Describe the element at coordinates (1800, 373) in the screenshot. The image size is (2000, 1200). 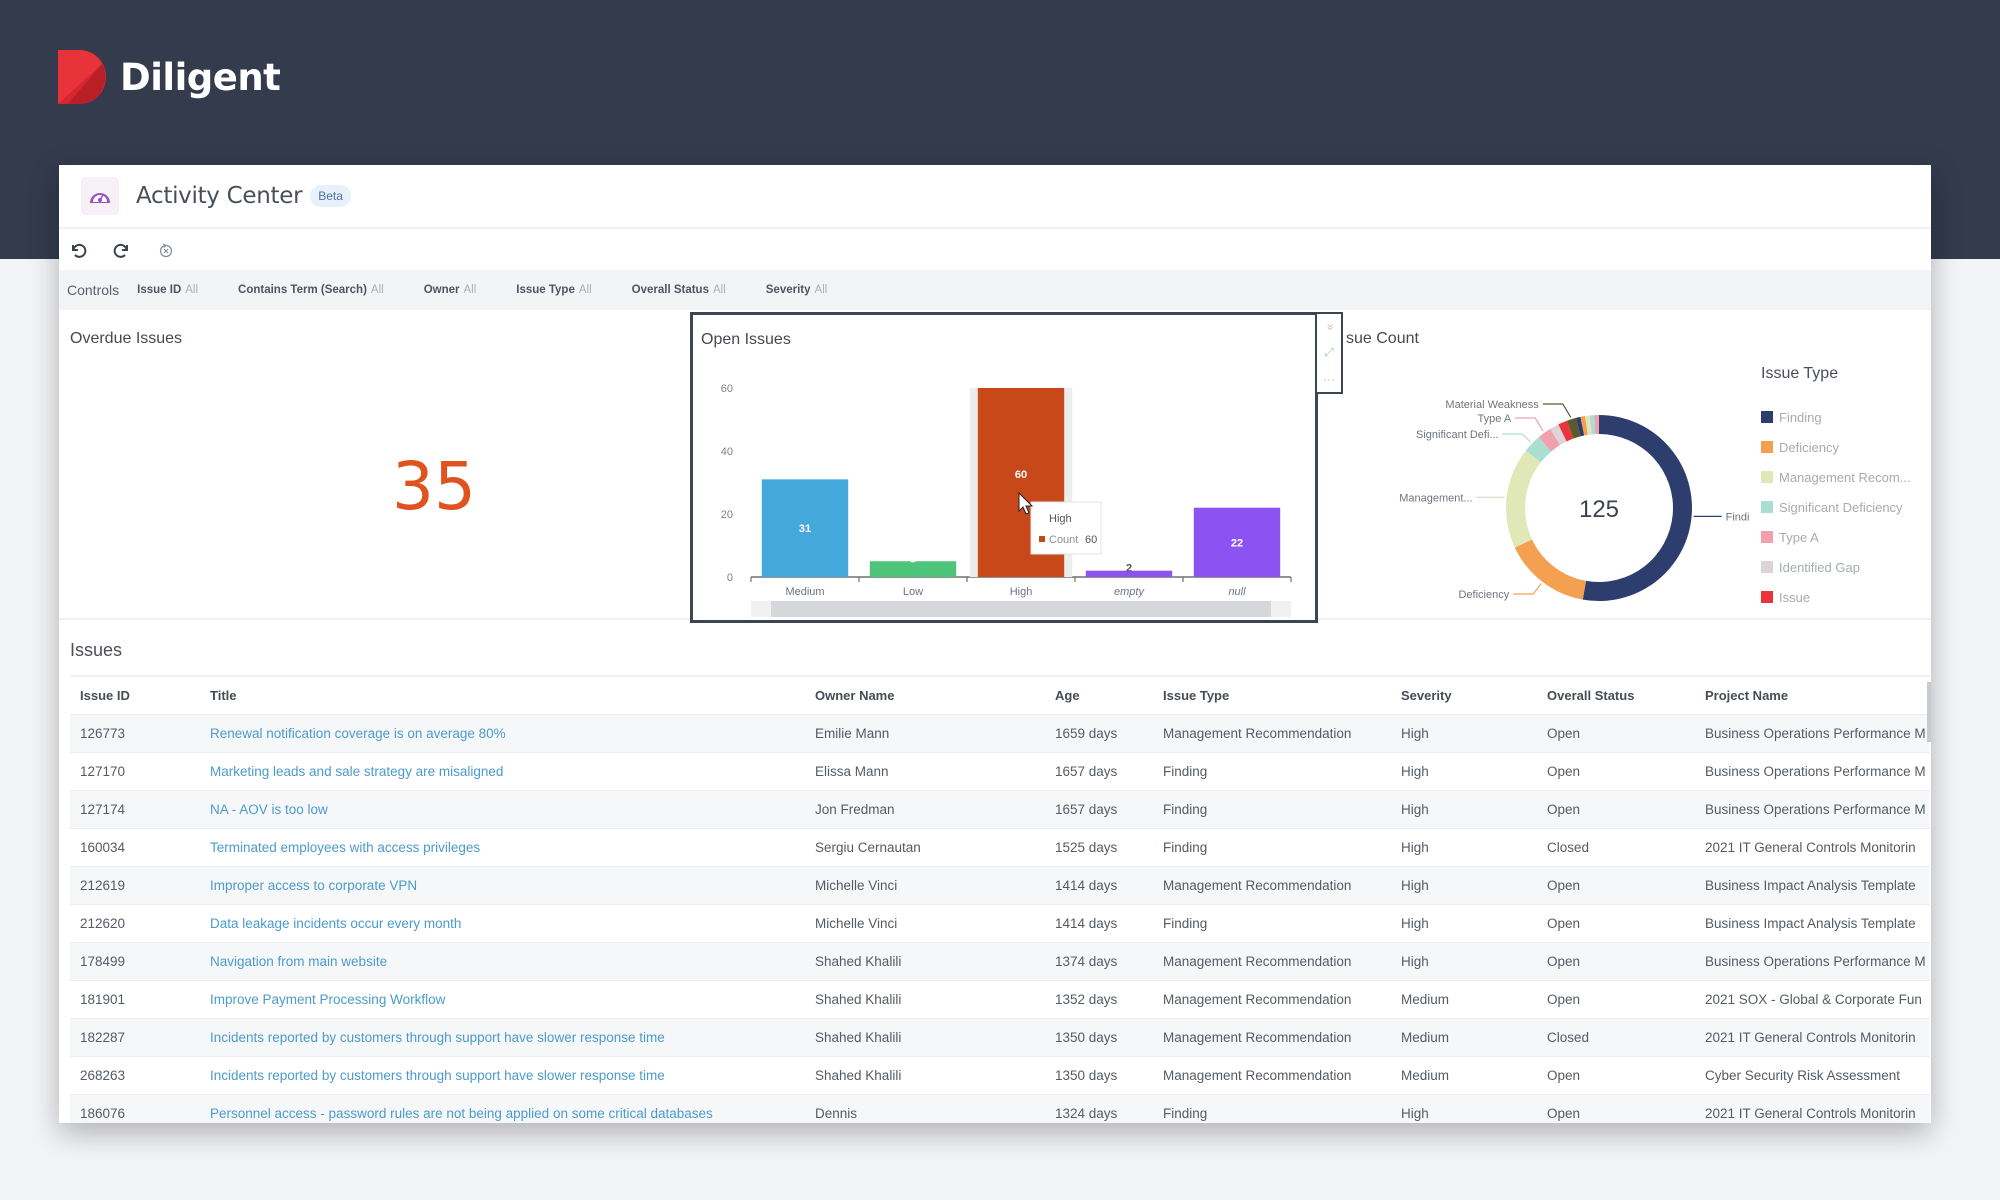
I see `legend-title: Issue Type` at that location.